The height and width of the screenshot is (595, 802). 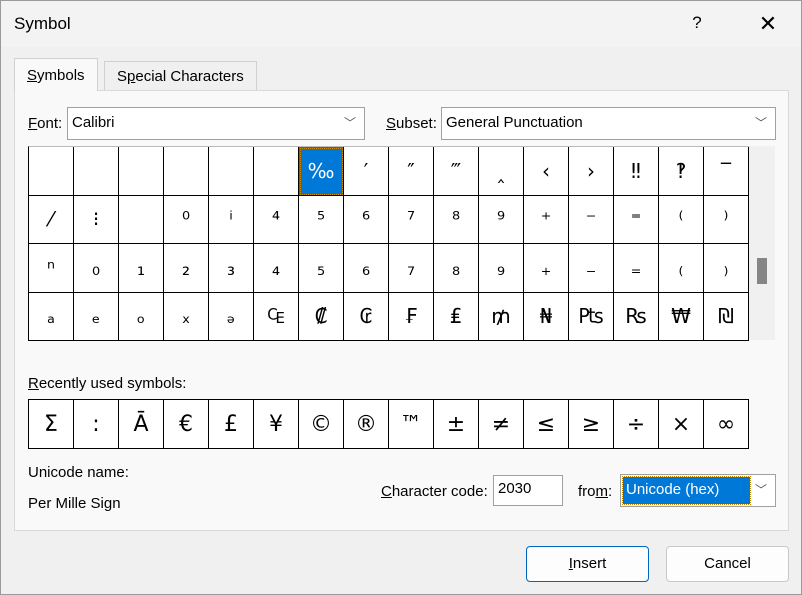 I want to click on recent-symbol-cell: ©, so click(x=321, y=424).